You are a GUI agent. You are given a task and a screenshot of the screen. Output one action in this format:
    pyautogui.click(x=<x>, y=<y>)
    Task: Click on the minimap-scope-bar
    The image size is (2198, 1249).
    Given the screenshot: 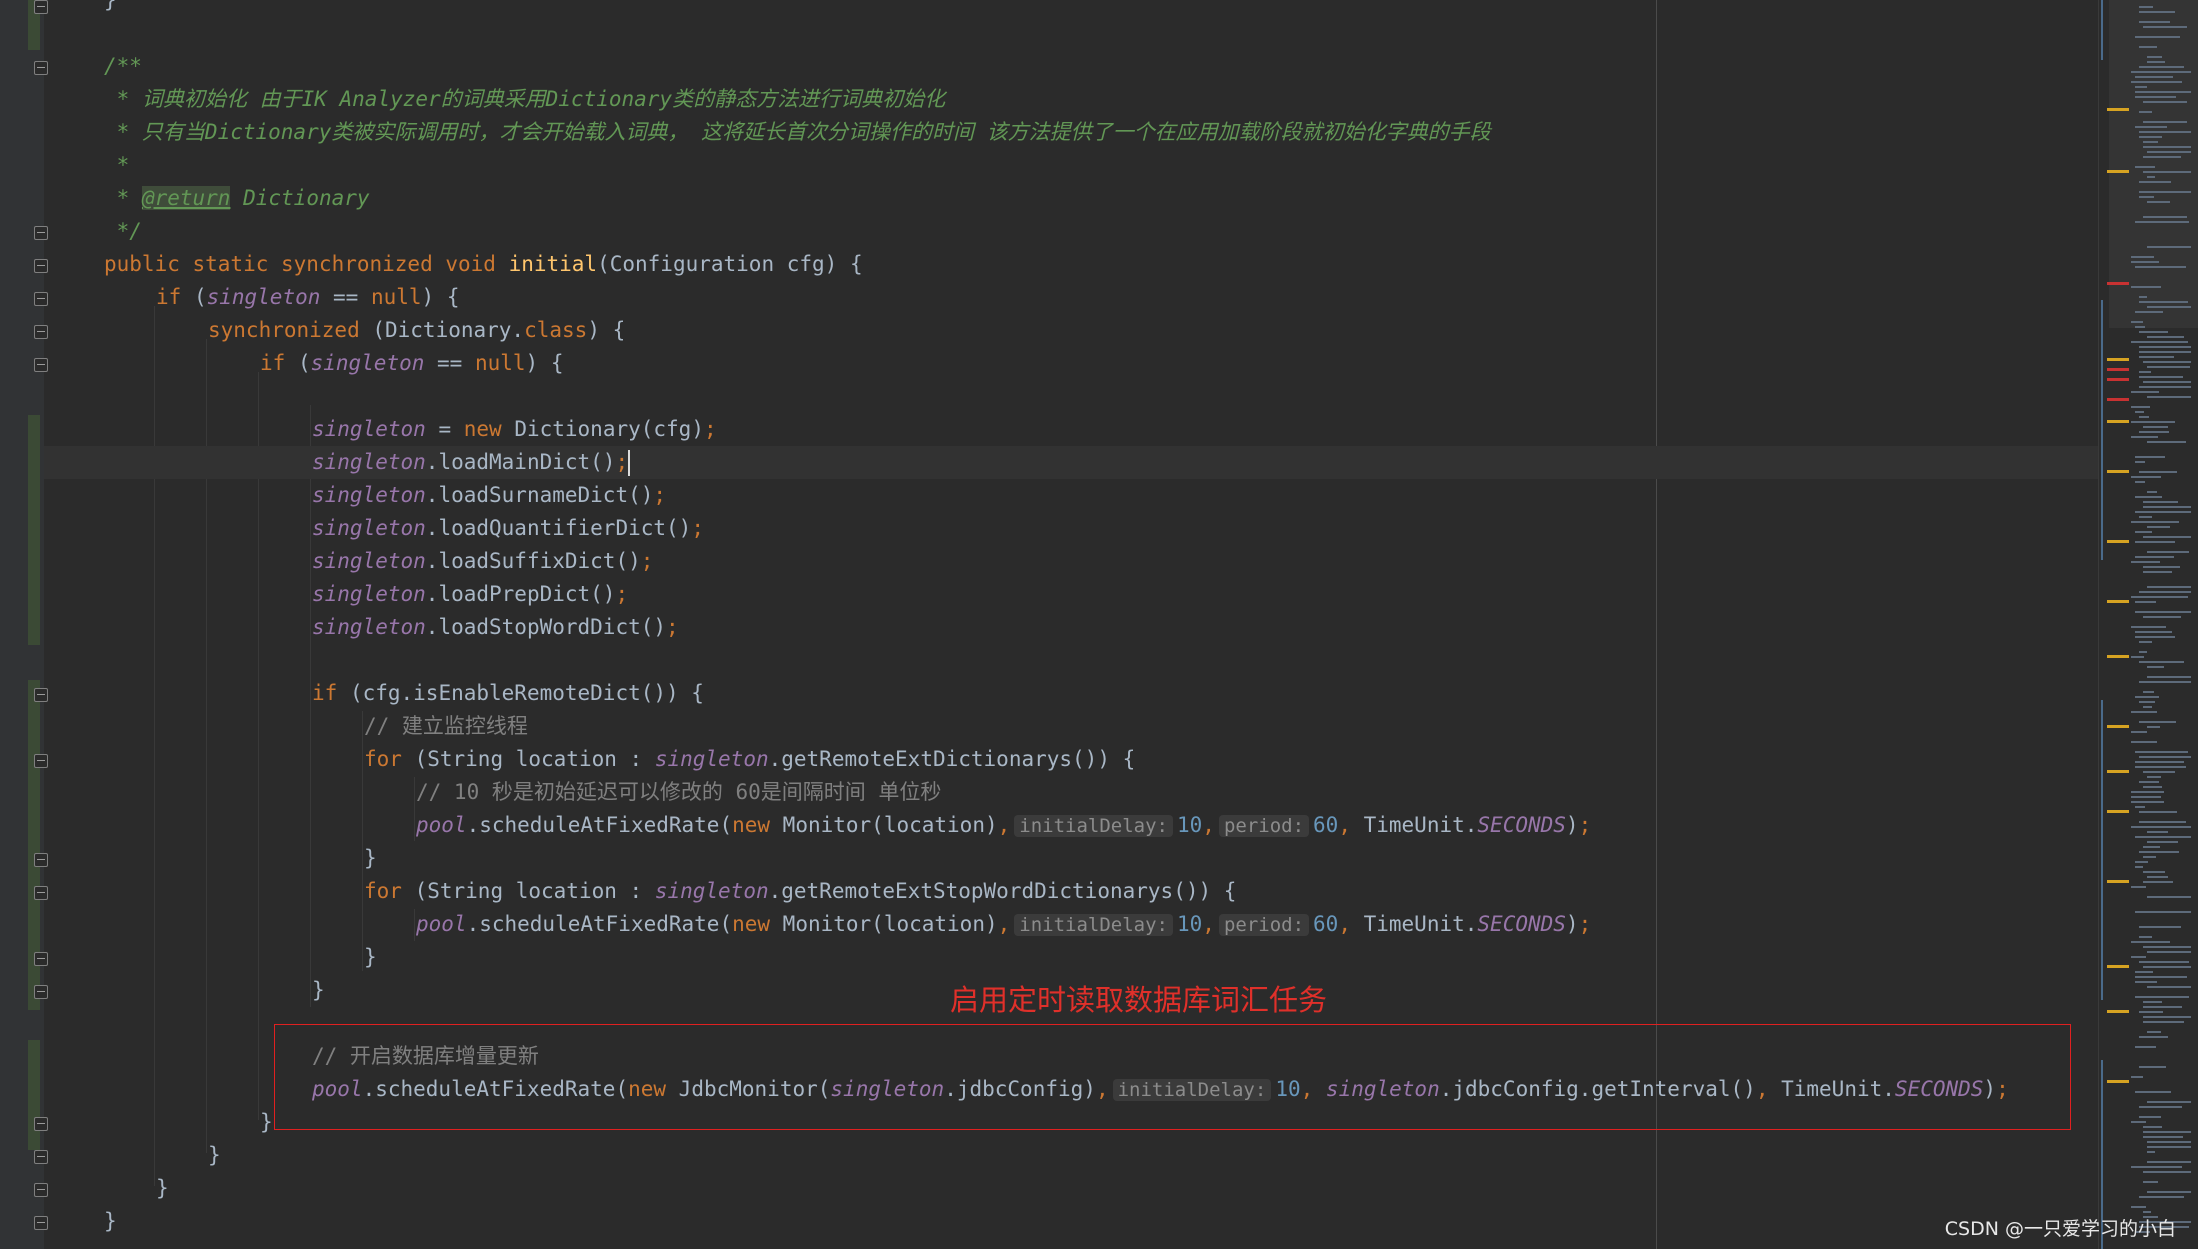 What is the action you would take?
    pyautogui.click(x=2102, y=850)
    